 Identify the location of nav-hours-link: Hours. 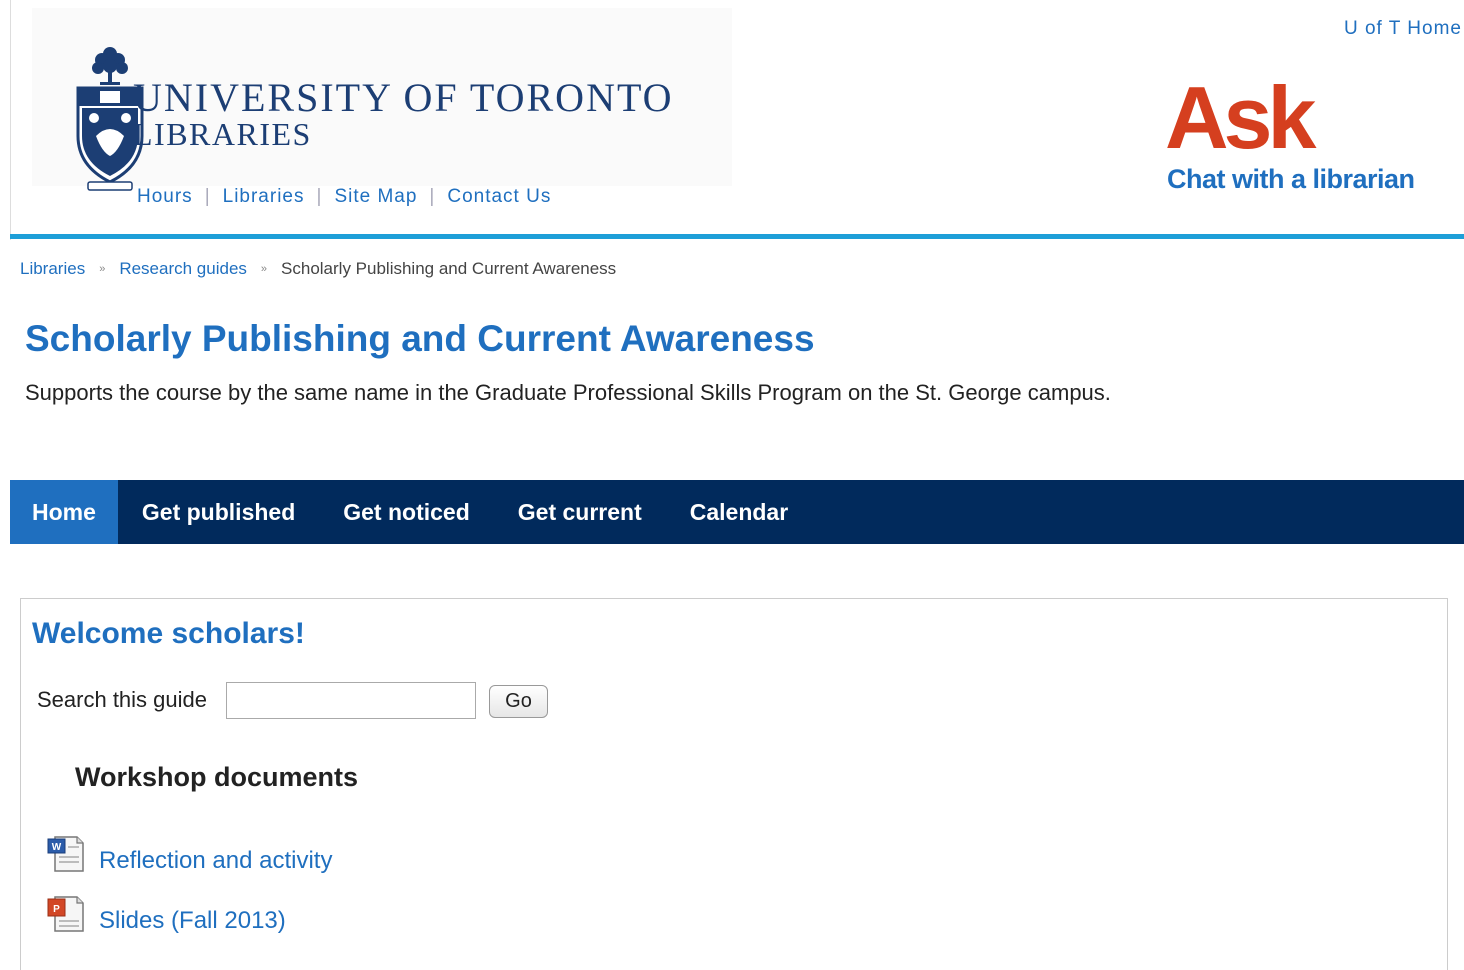
(165, 197).